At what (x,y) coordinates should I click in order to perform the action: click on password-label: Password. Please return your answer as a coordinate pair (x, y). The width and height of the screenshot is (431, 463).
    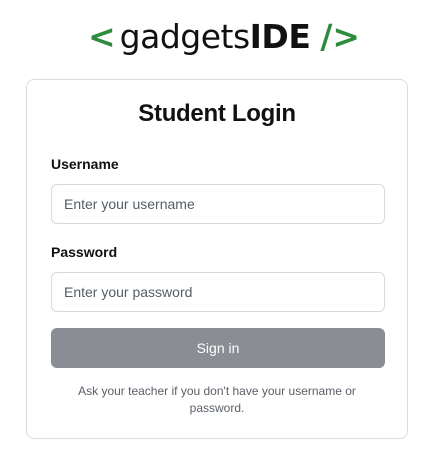
    Looking at the image, I should click on (84, 252).